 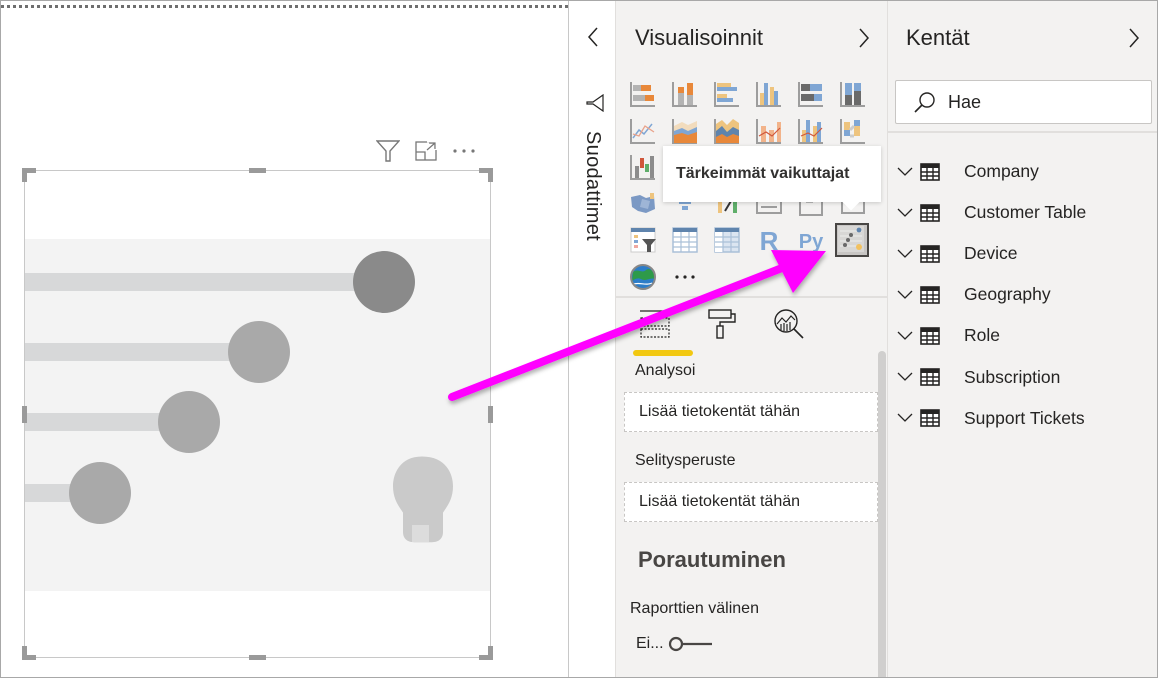 What do you see at coordinates (423, 499) in the screenshot?
I see `lightbulb-icon` at bounding box center [423, 499].